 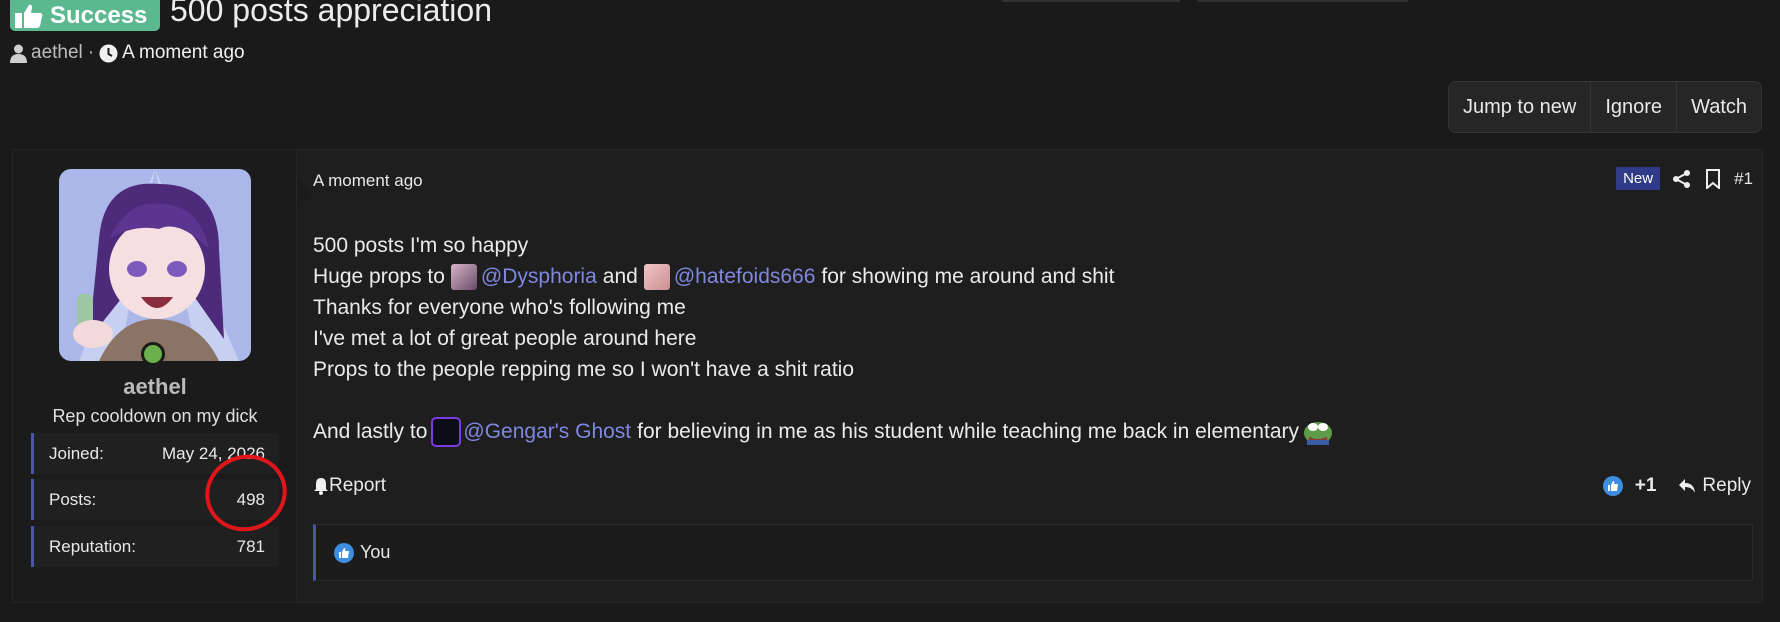 What do you see at coordinates (73, 499) in the screenshot?
I see `stat-label: Posts:` at bounding box center [73, 499].